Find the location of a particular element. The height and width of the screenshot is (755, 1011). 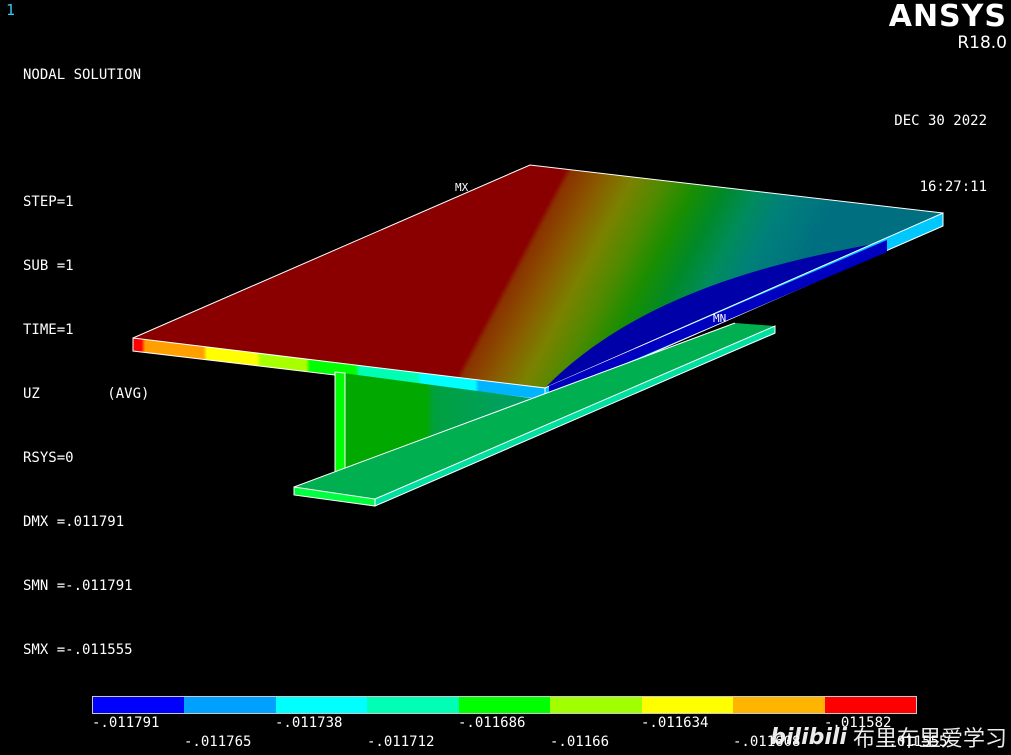

legend-label: -.011765 is located at coordinates (218, 742).